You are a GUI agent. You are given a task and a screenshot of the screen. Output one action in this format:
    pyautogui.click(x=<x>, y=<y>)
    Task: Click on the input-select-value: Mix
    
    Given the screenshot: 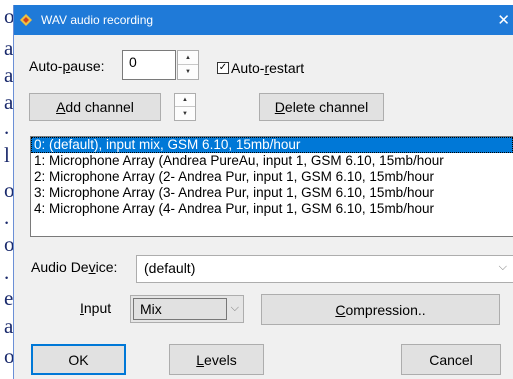 What is the action you would take?
    pyautogui.click(x=180, y=309)
    